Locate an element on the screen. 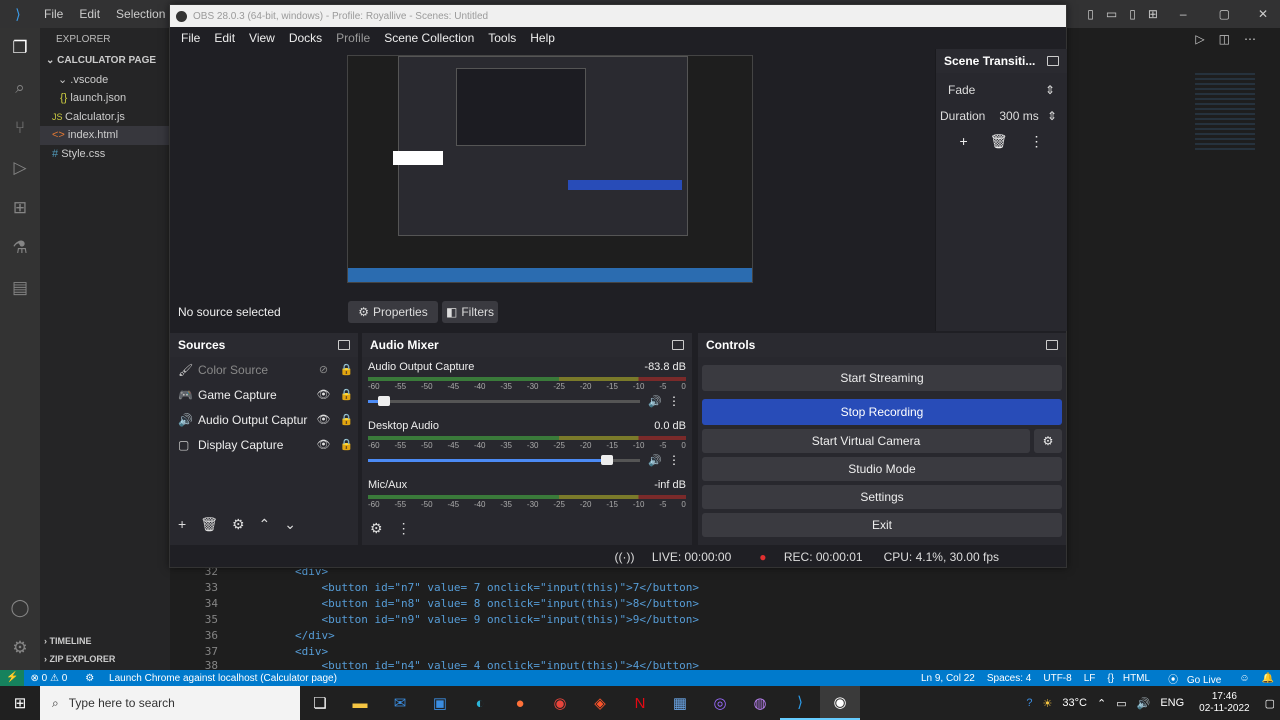 The height and width of the screenshot is (720, 1280). brave-icon: ◈ is located at coordinates (600, 703).